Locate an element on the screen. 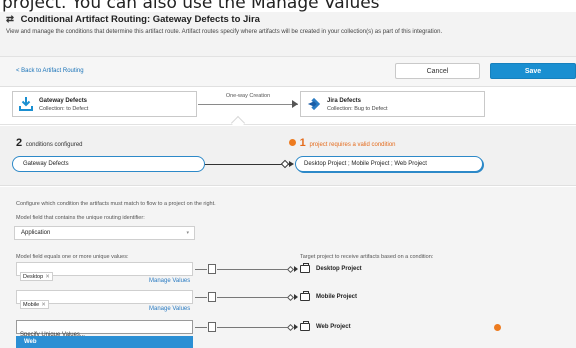 The image size is (576, 348). condition-warning-label: project requires a valid condition is located at coordinates (352, 145).